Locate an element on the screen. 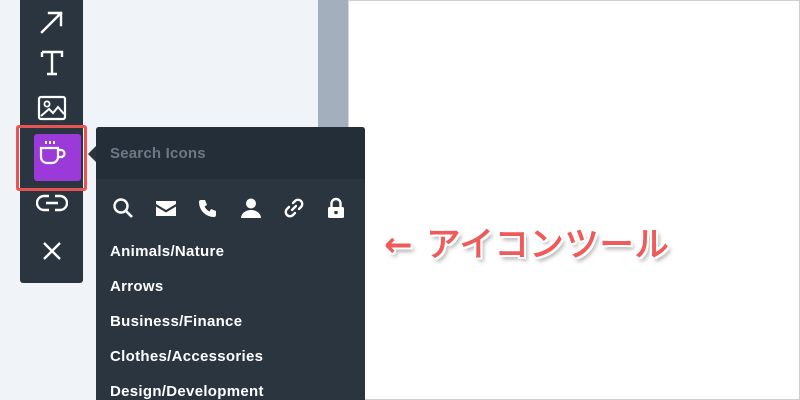  envelope-icon is located at coordinates (166, 208).